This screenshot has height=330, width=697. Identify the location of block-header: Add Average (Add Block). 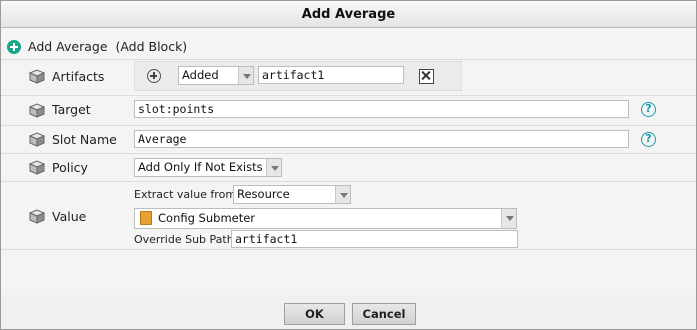
(348, 48).